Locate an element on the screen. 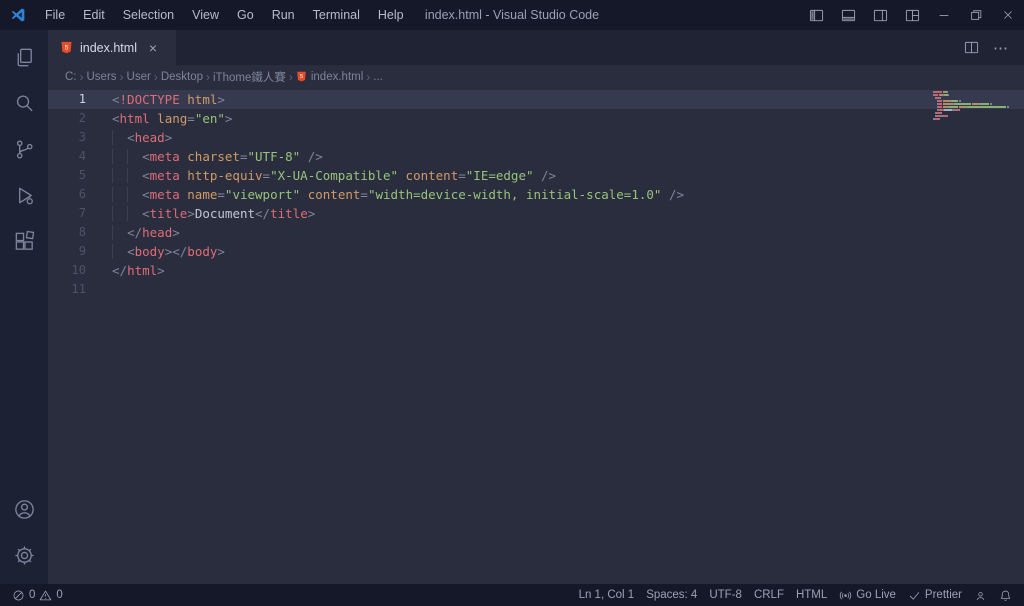 The height and width of the screenshot is (606, 1024). line-number: 1 is located at coordinates (82, 99).